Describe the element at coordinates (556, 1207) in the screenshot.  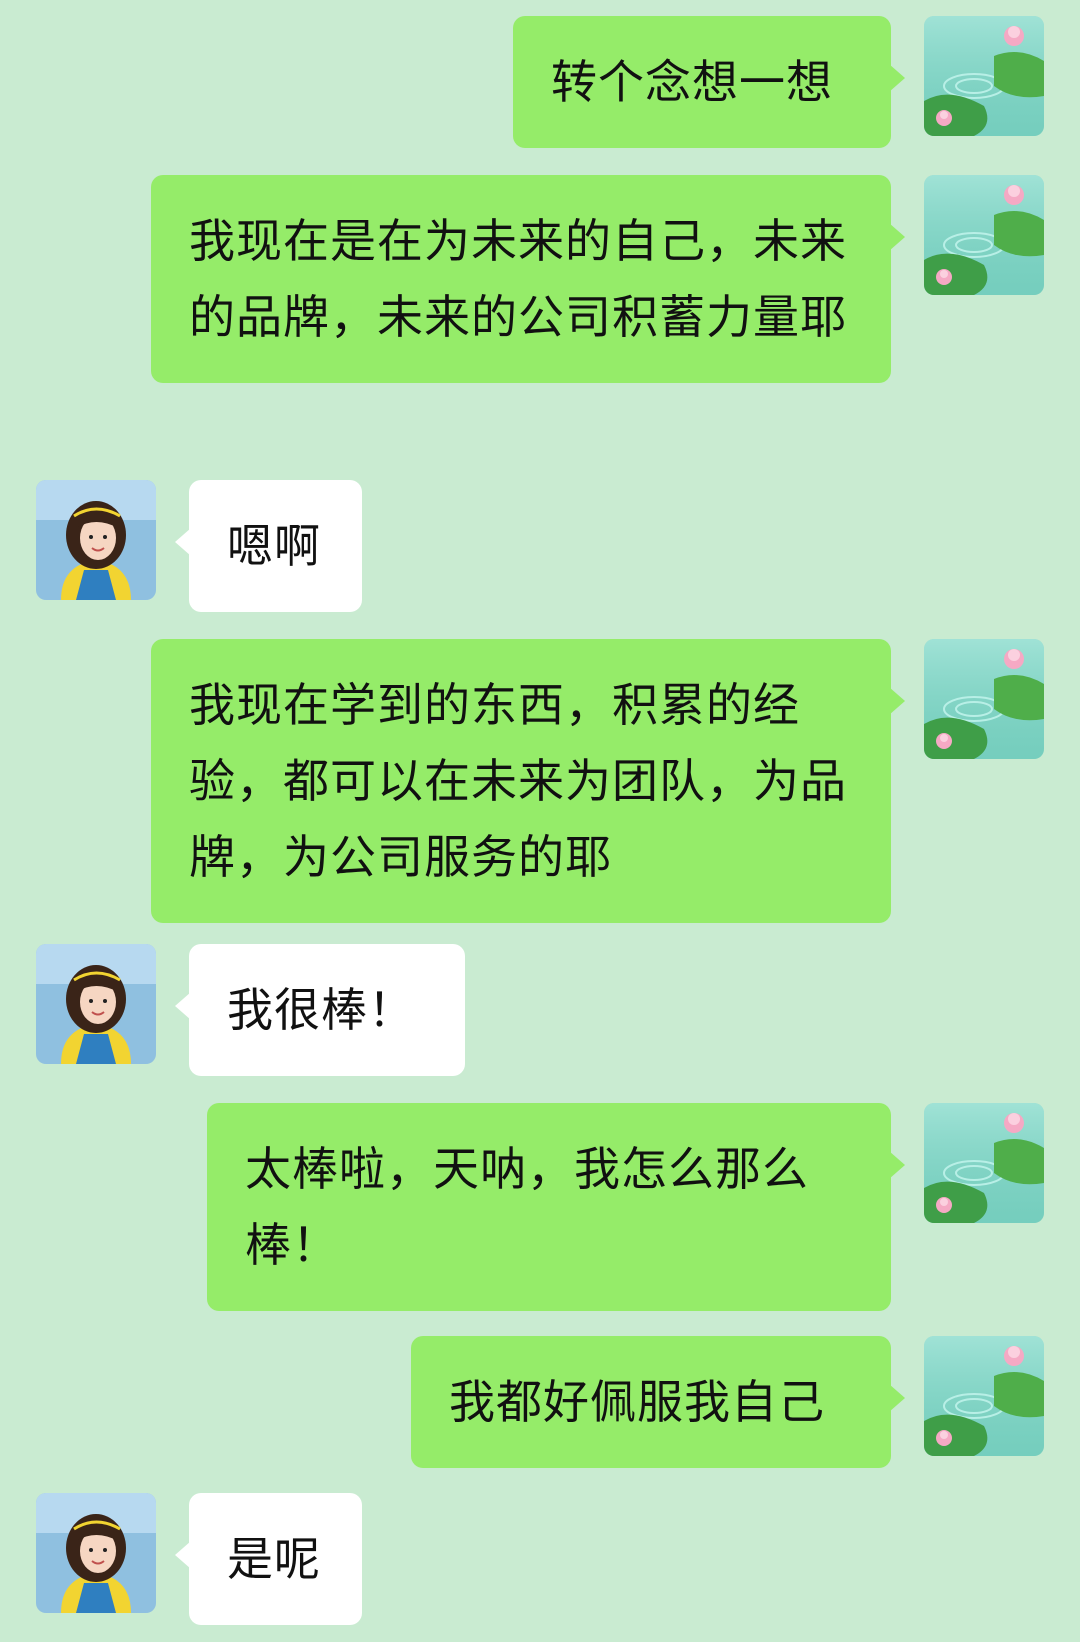
I see `sent-message-bubble: 太棒啦，天呐，我怎么那么棒！` at that location.